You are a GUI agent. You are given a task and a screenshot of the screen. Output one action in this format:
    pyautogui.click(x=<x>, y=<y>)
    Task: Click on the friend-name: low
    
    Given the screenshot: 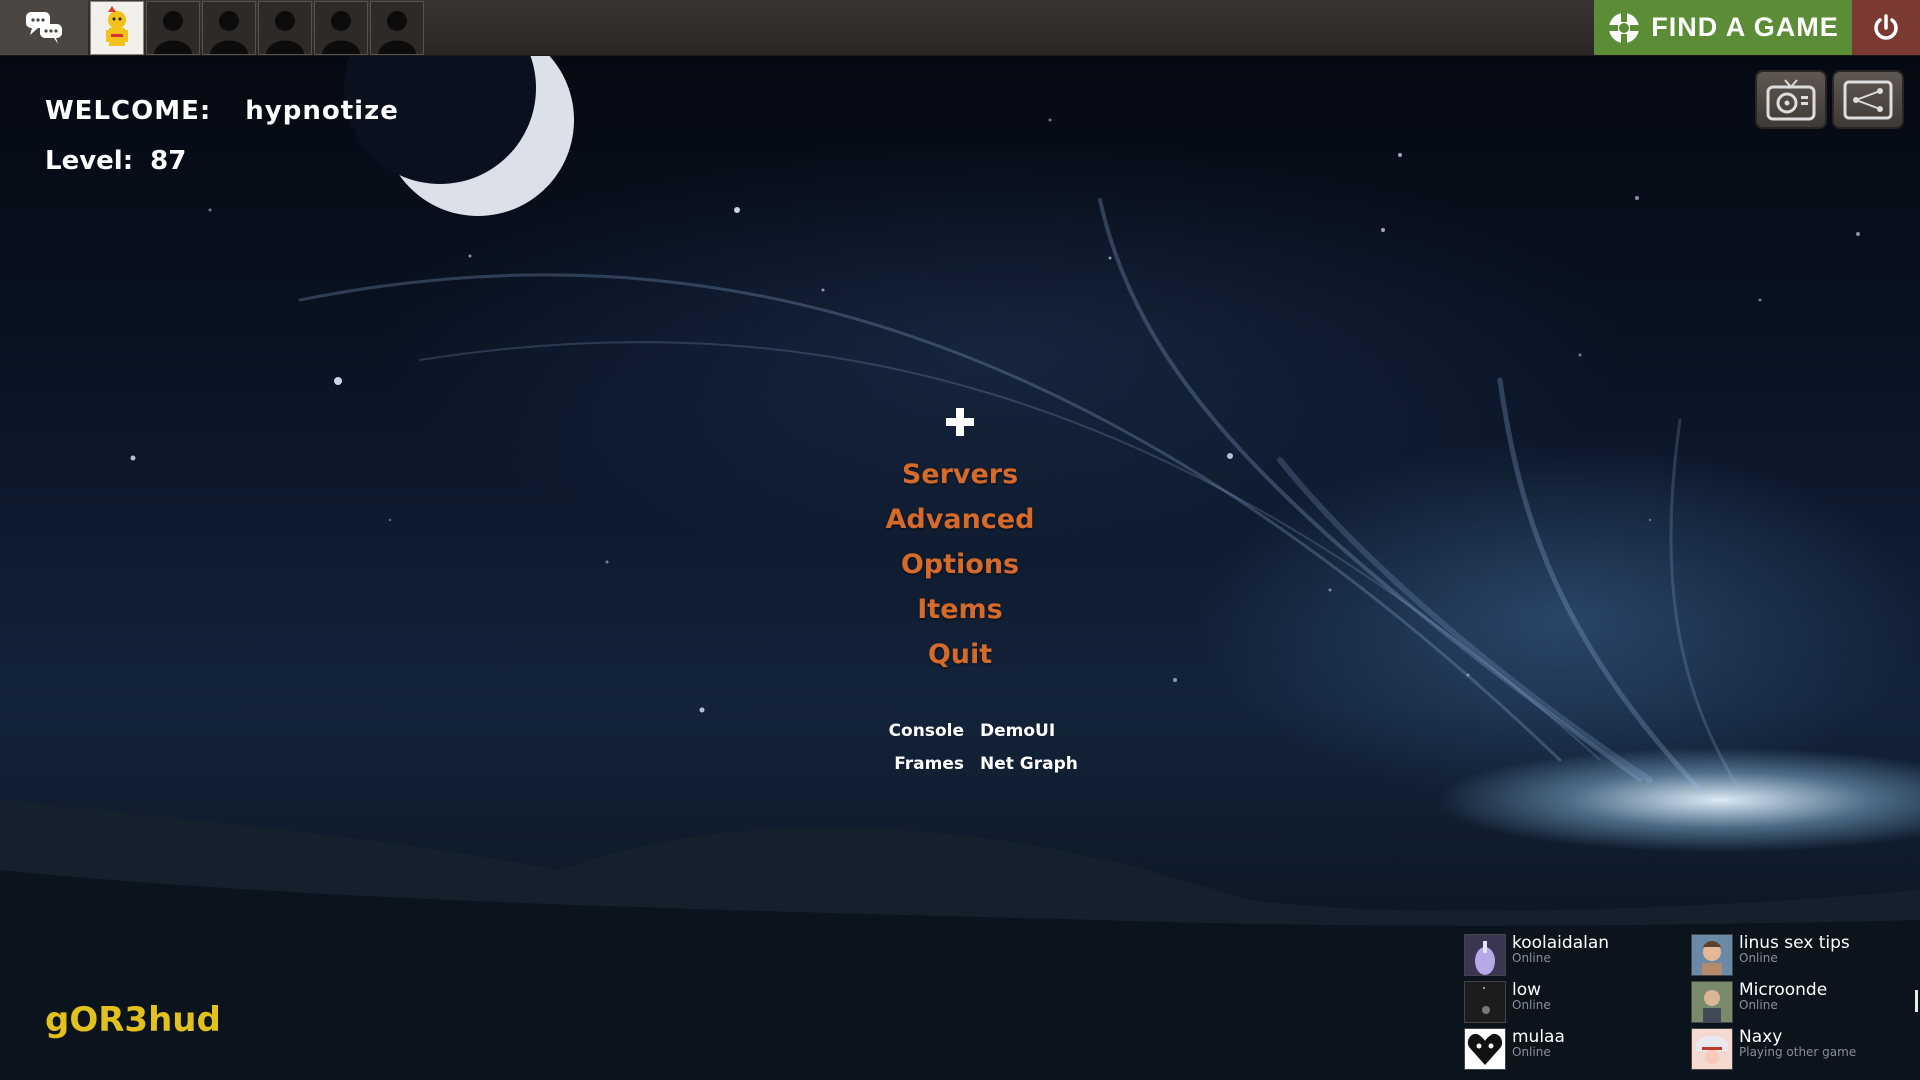 What is the action you would take?
    pyautogui.click(x=1527, y=990)
    